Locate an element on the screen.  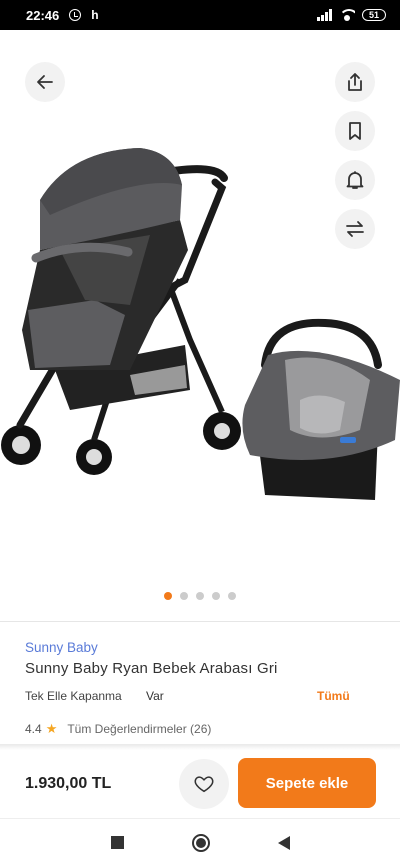
status-time: 22:46 is located at coordinates (43, 15).